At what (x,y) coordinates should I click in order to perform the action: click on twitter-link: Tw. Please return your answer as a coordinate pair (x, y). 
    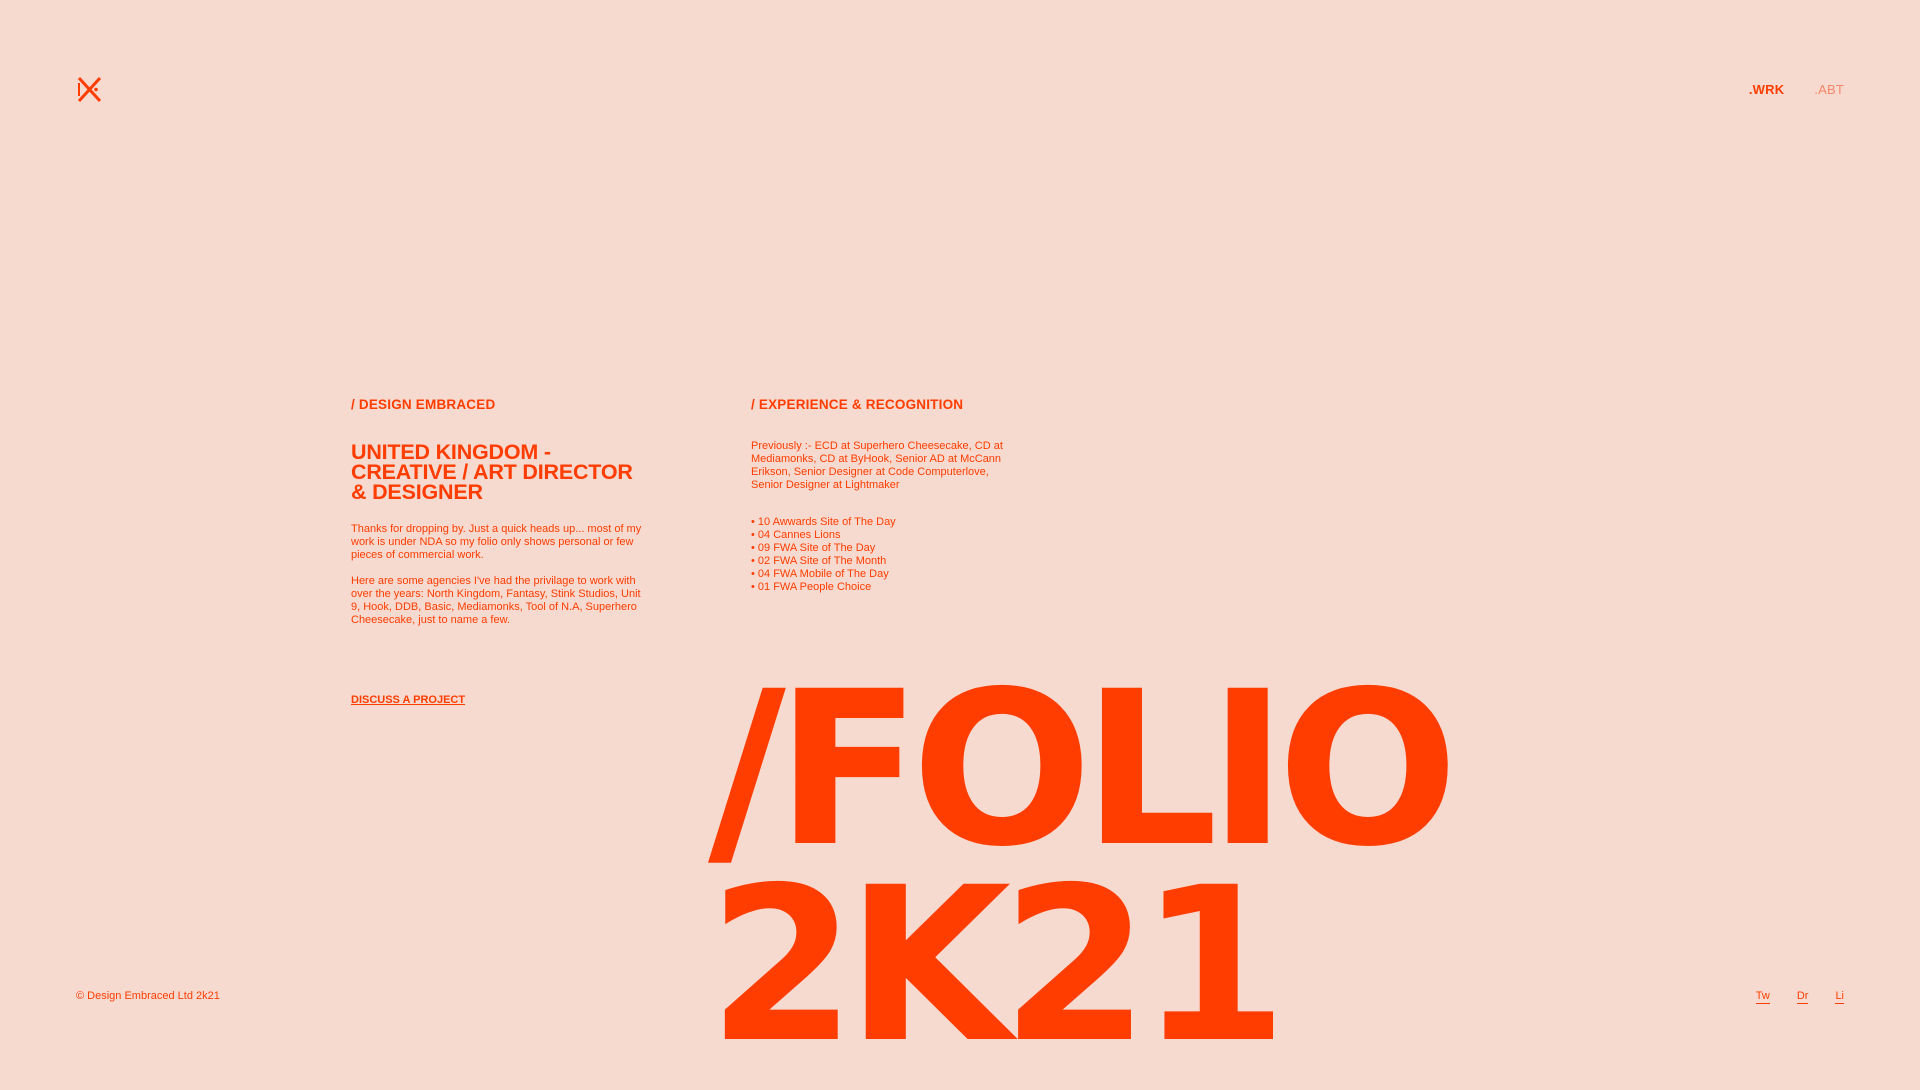
    Looking at the image, I should click on (1762, 997).